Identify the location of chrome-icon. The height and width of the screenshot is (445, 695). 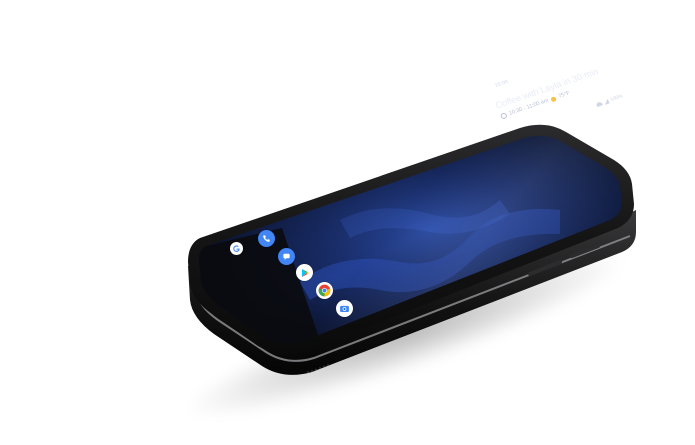
(324, 290).